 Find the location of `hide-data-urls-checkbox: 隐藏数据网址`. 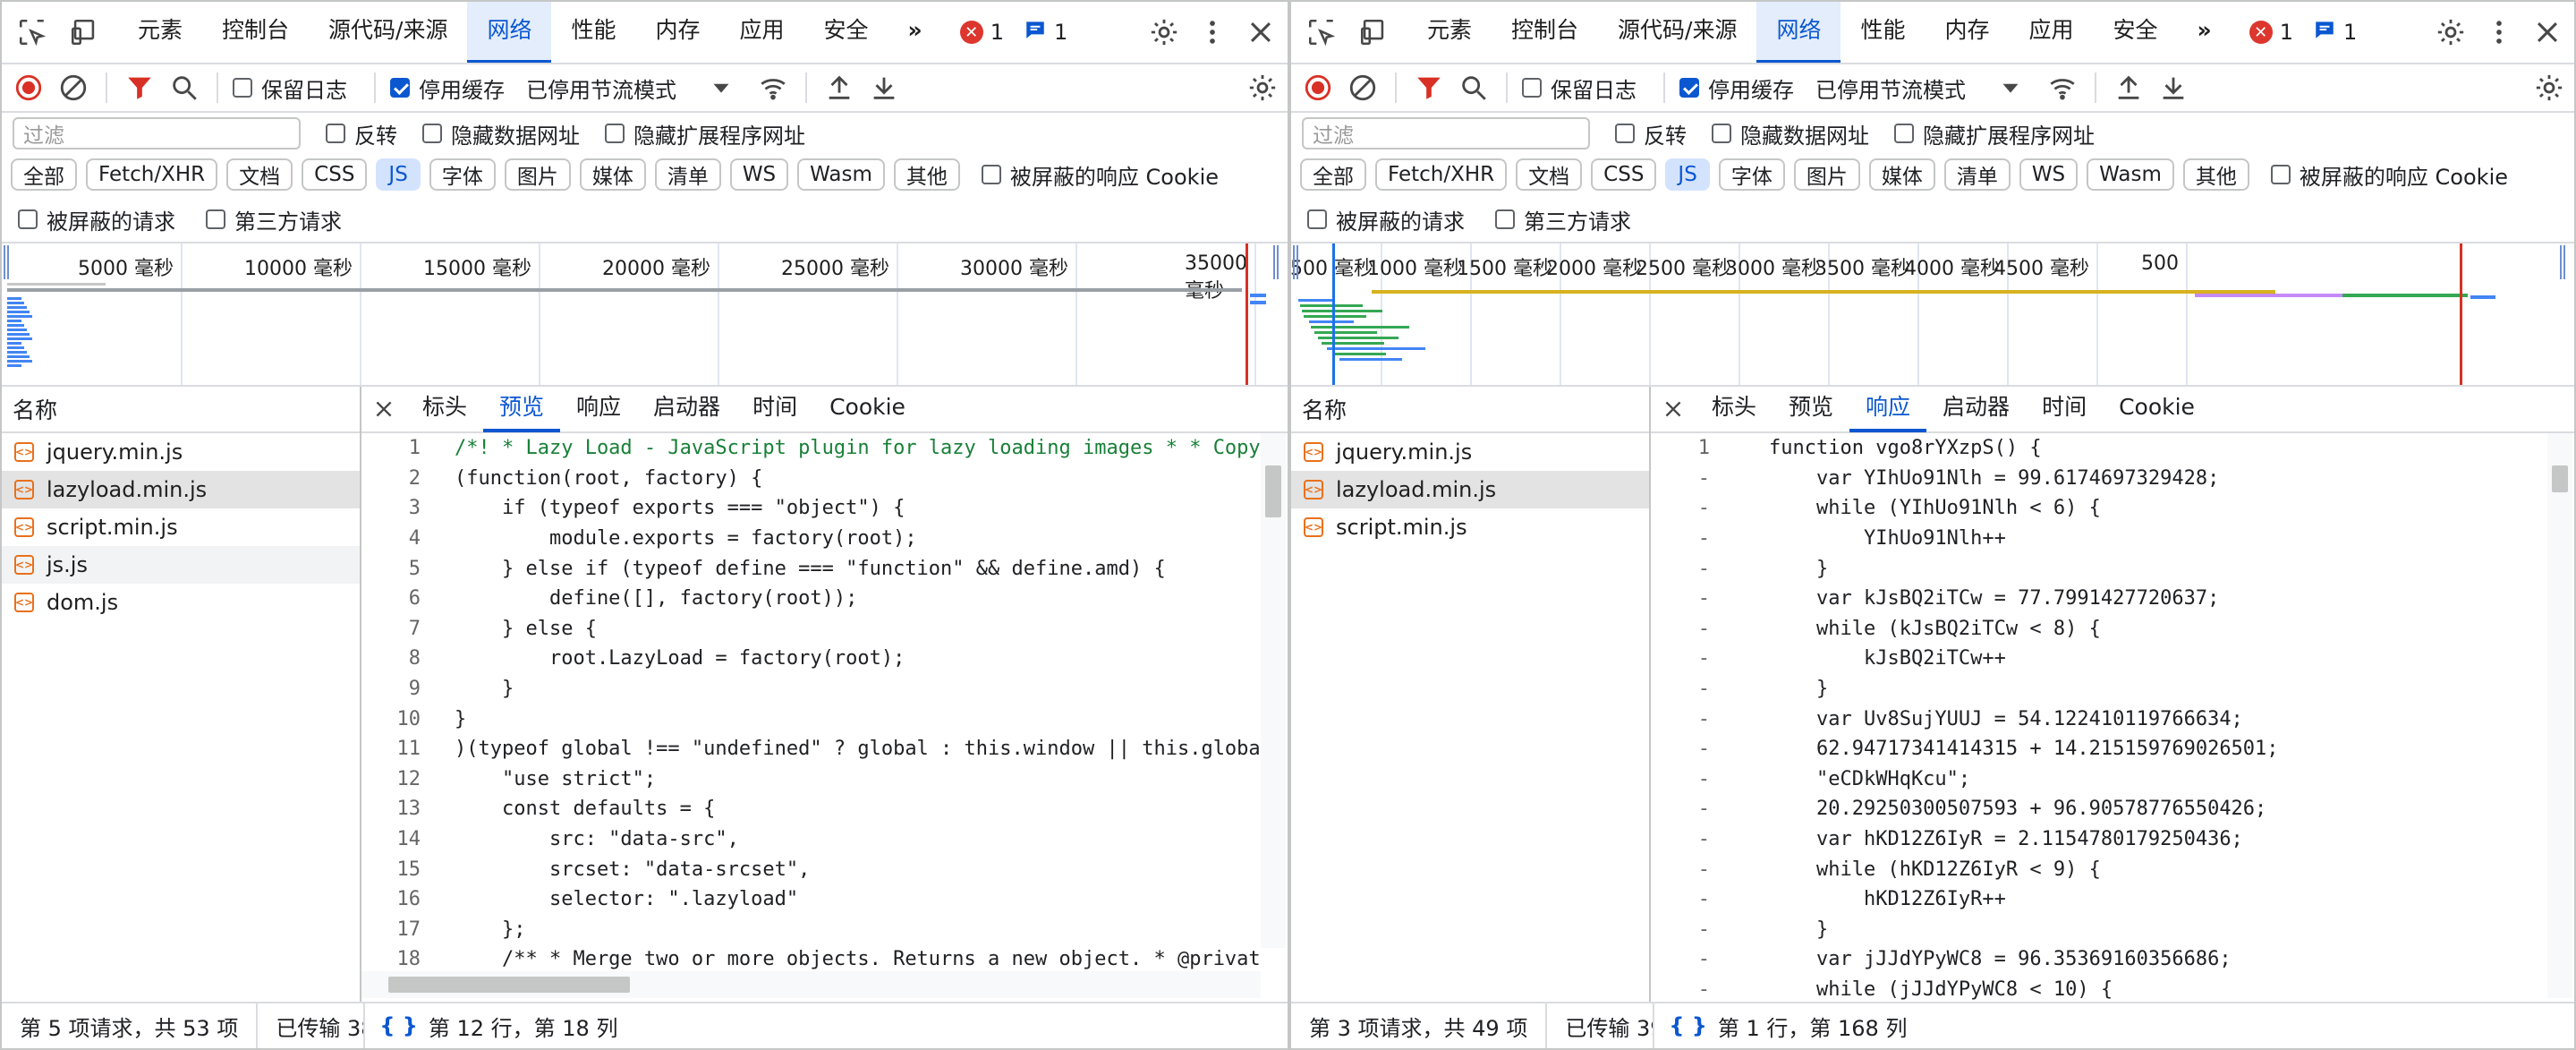

hide-data-urls-checkbox: 隐藏数据网址 is located at coordinates (501, 133).